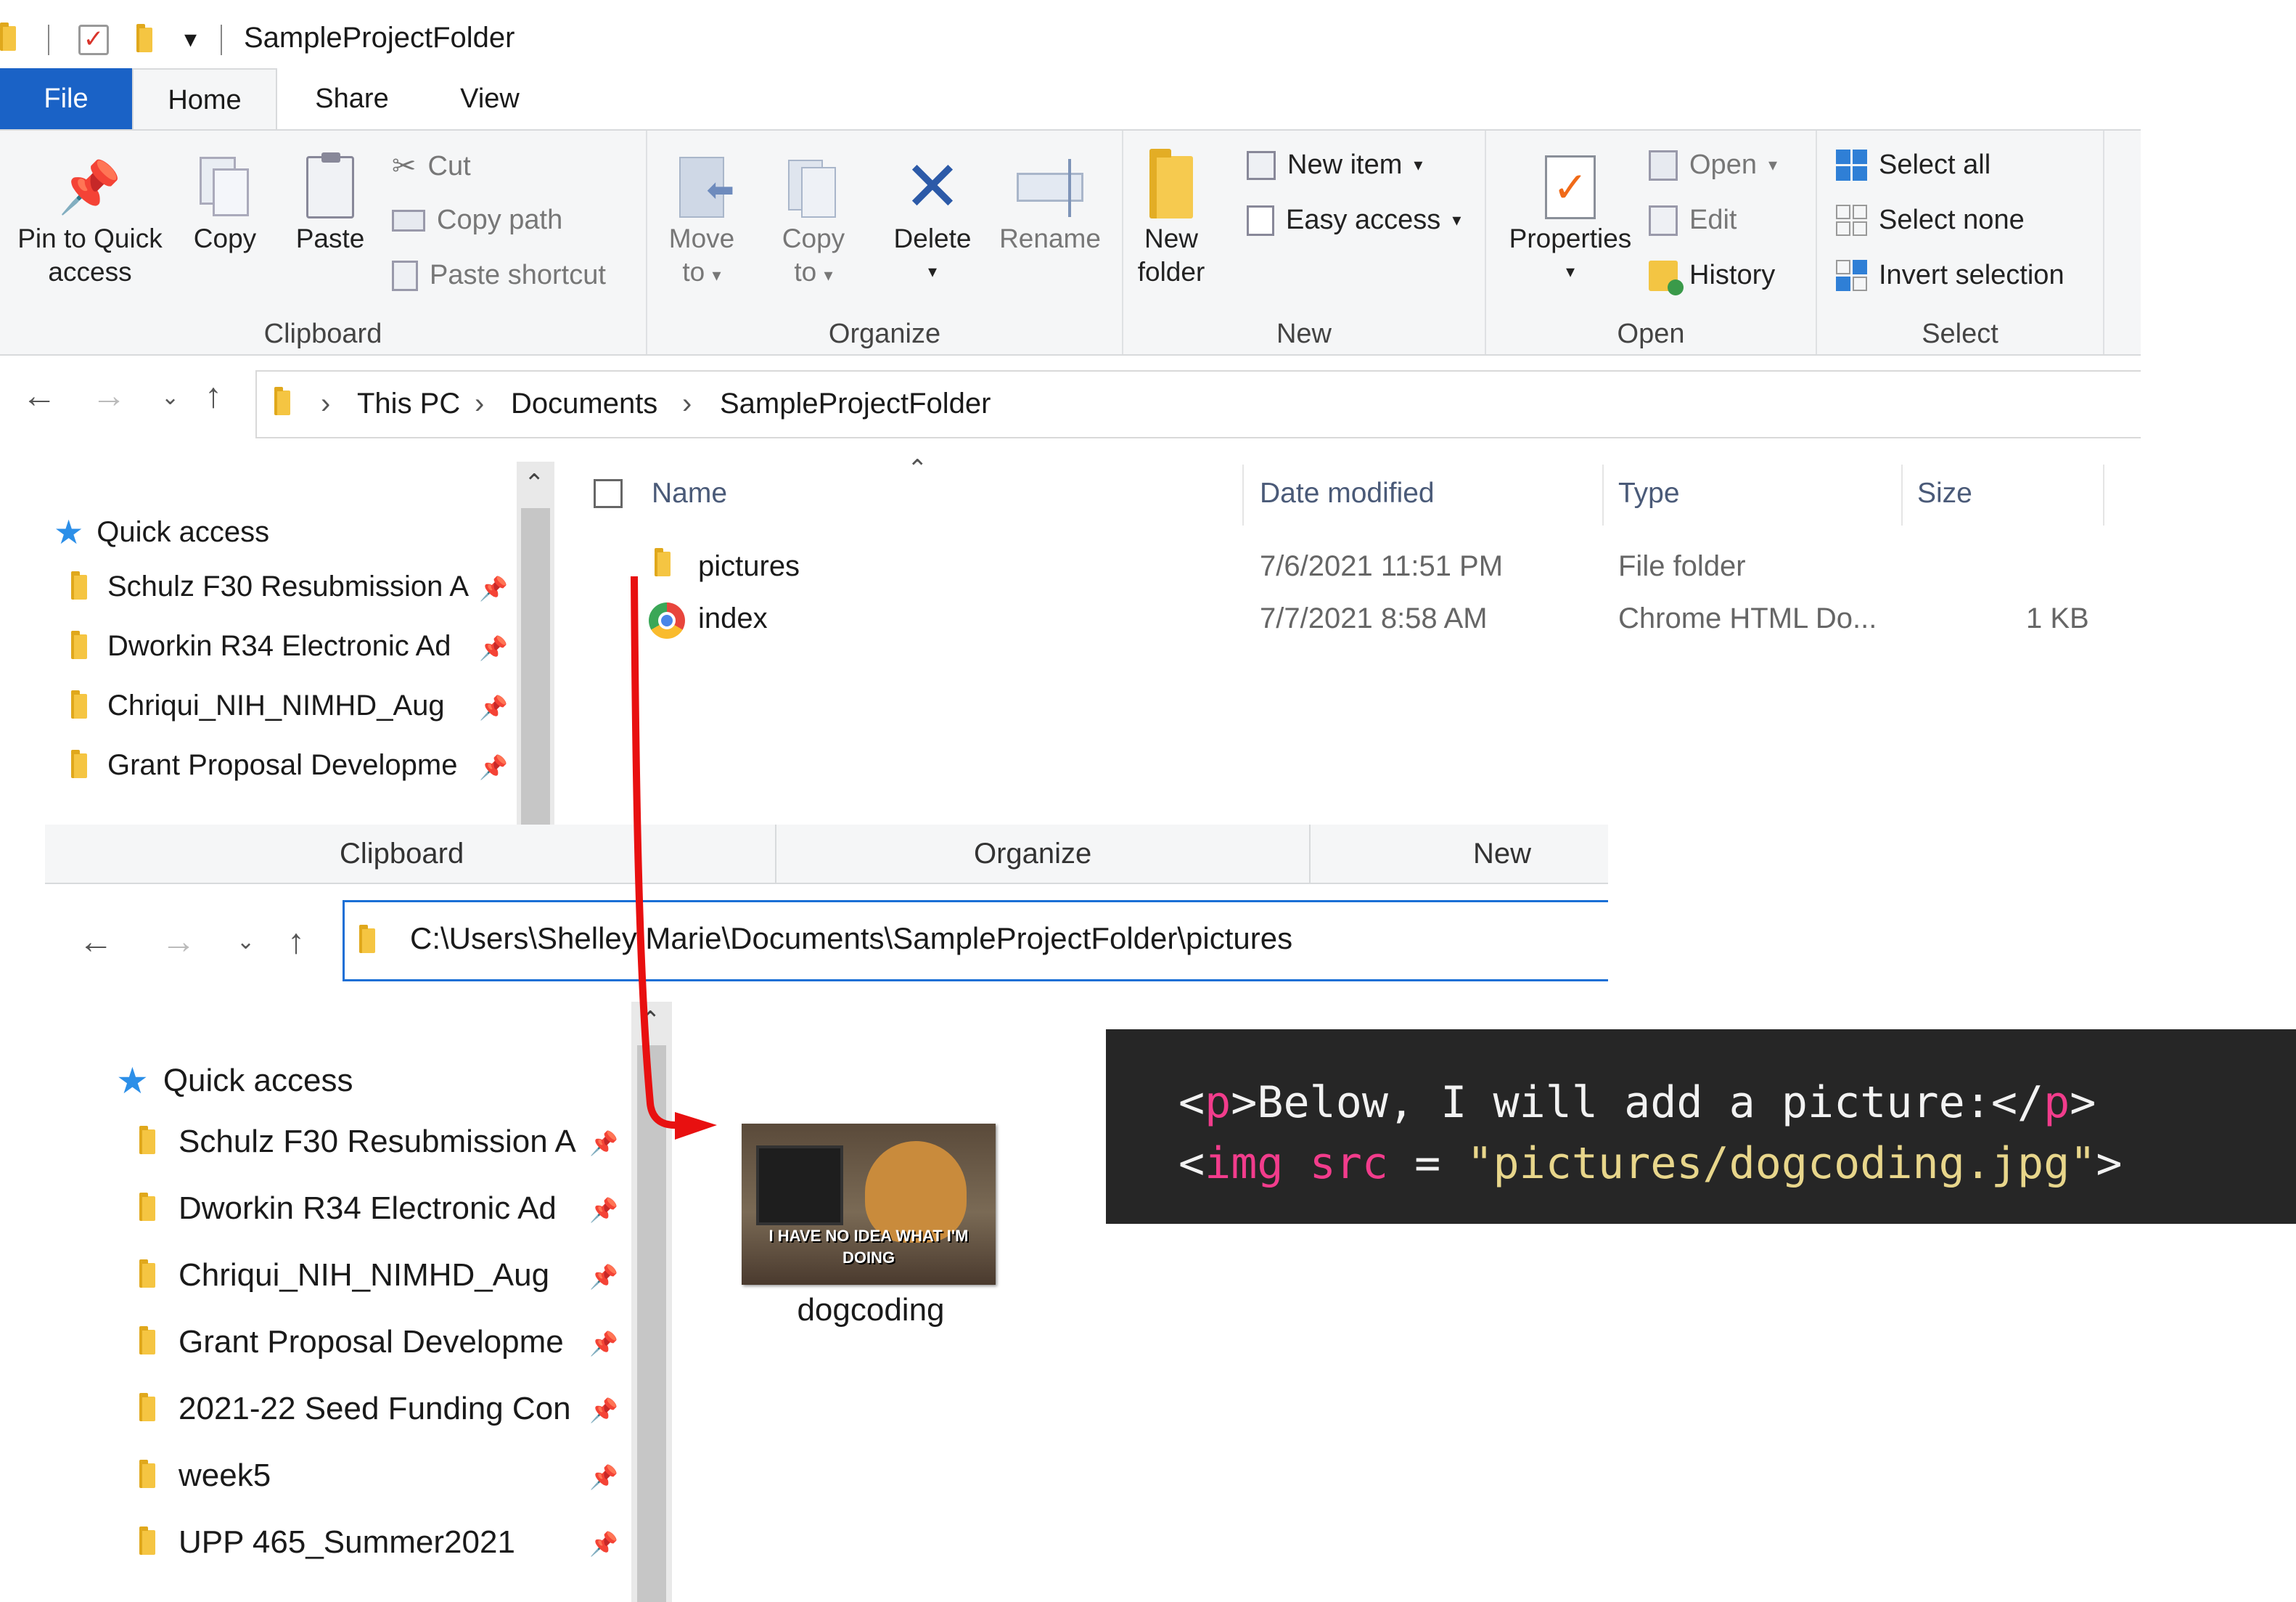  What do you see at coordinates (1050, 238) in the screenshot?
I see `rename-label: Rename` at bounding box center [1050, 238].